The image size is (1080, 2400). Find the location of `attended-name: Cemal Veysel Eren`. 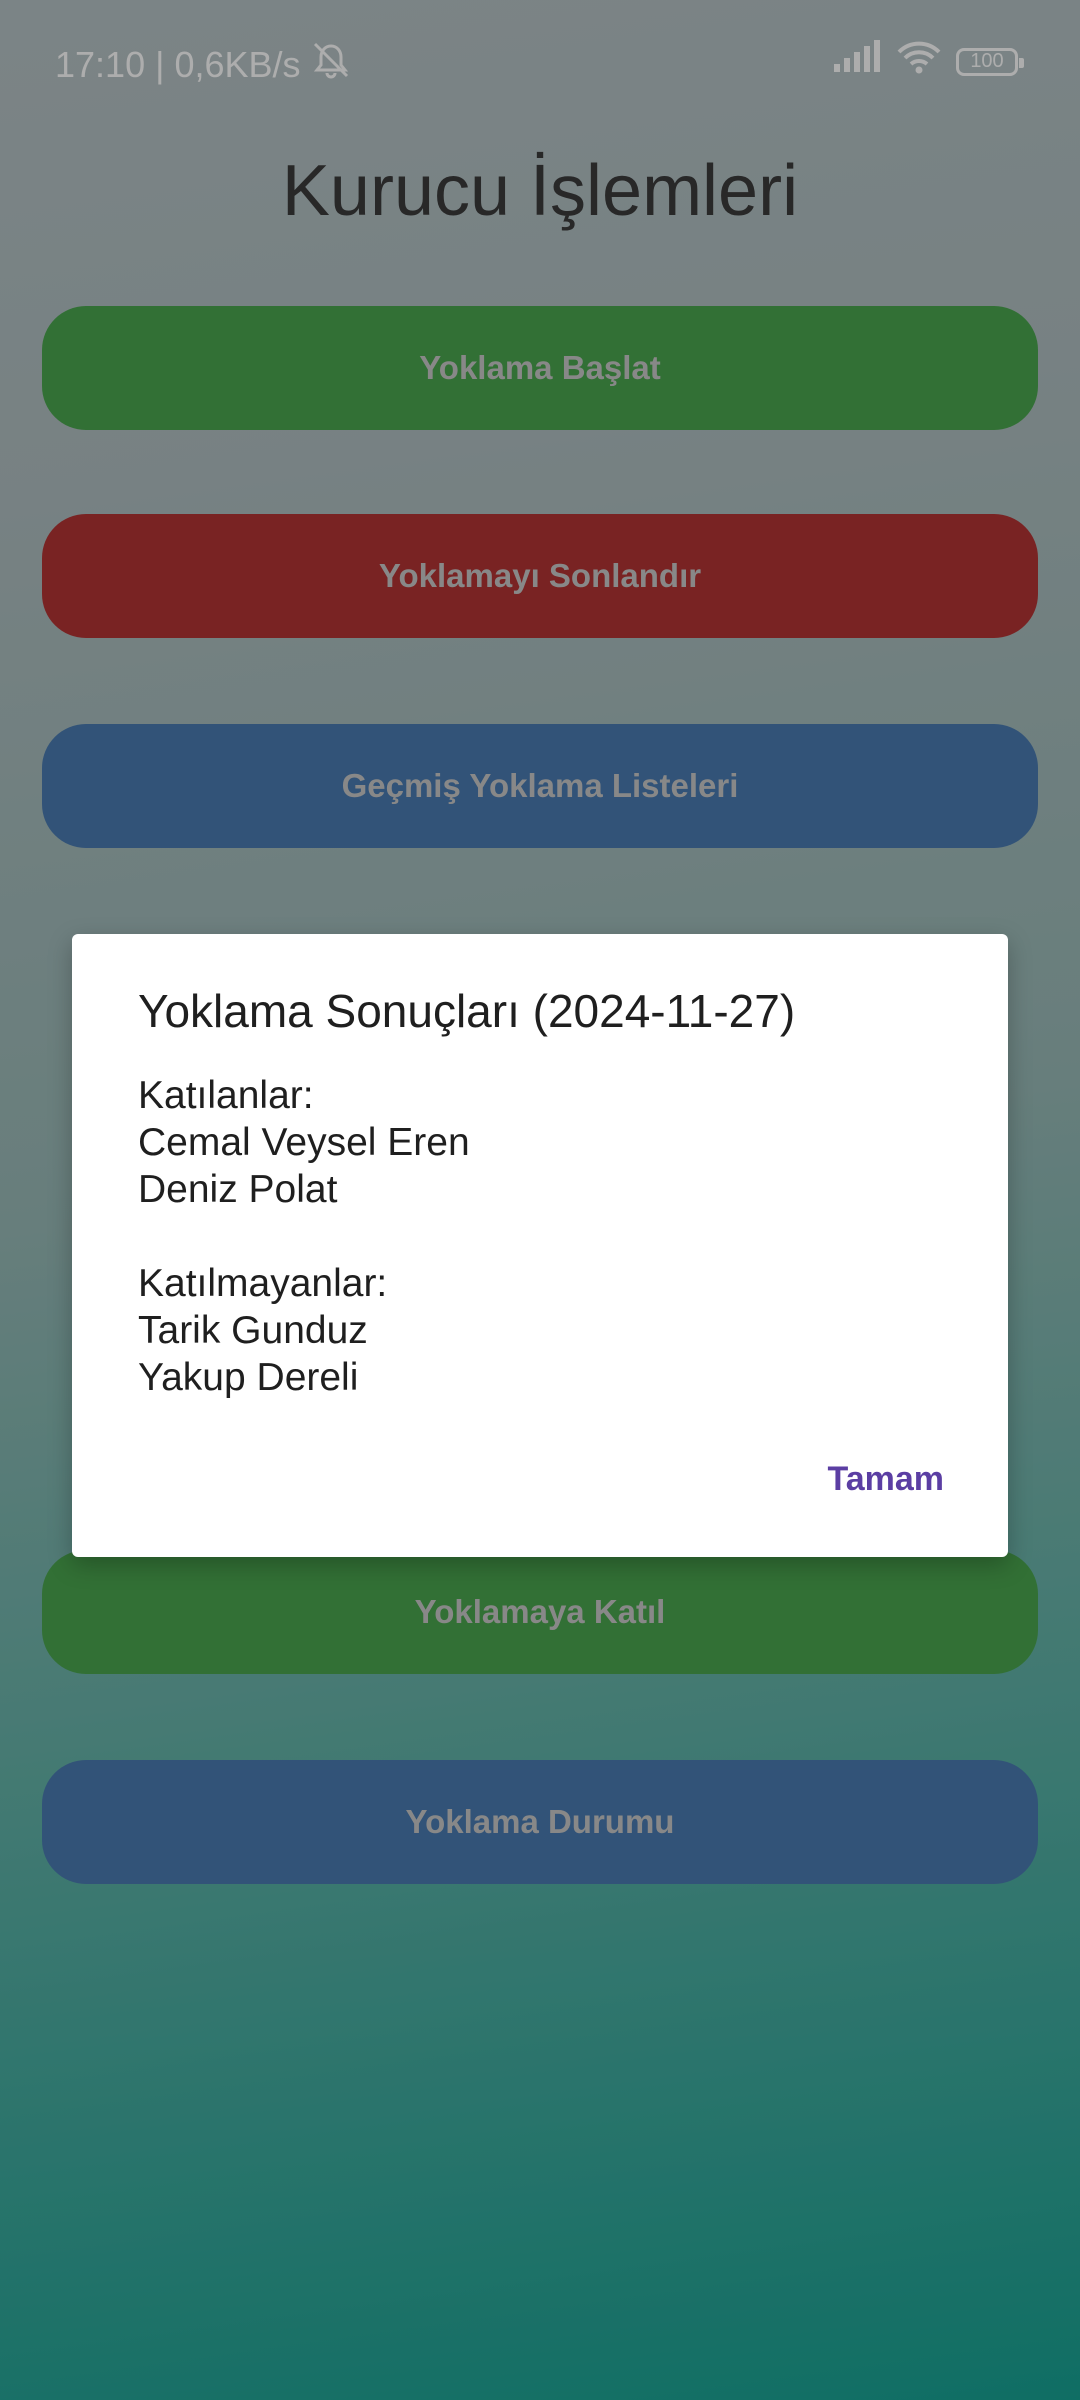

attended-name: Cemal Veysel Eren is located at coordinates (304, 1142).